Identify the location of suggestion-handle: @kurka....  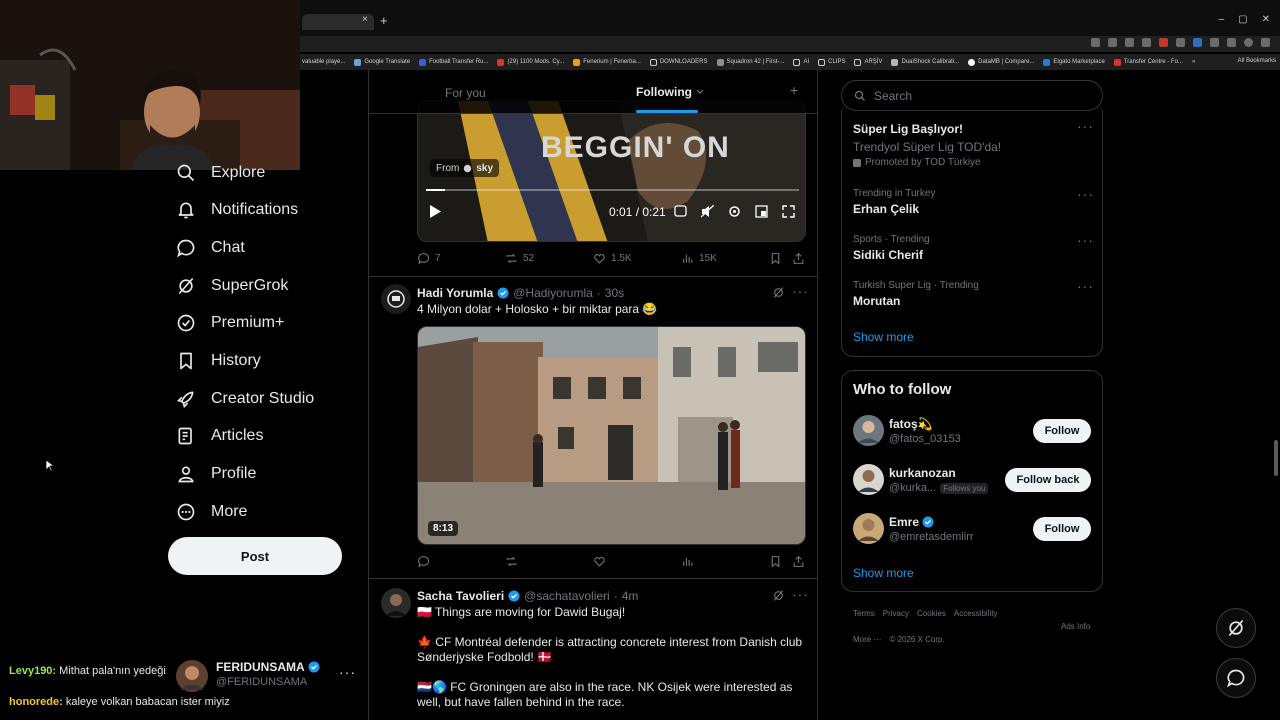
(912, 488).